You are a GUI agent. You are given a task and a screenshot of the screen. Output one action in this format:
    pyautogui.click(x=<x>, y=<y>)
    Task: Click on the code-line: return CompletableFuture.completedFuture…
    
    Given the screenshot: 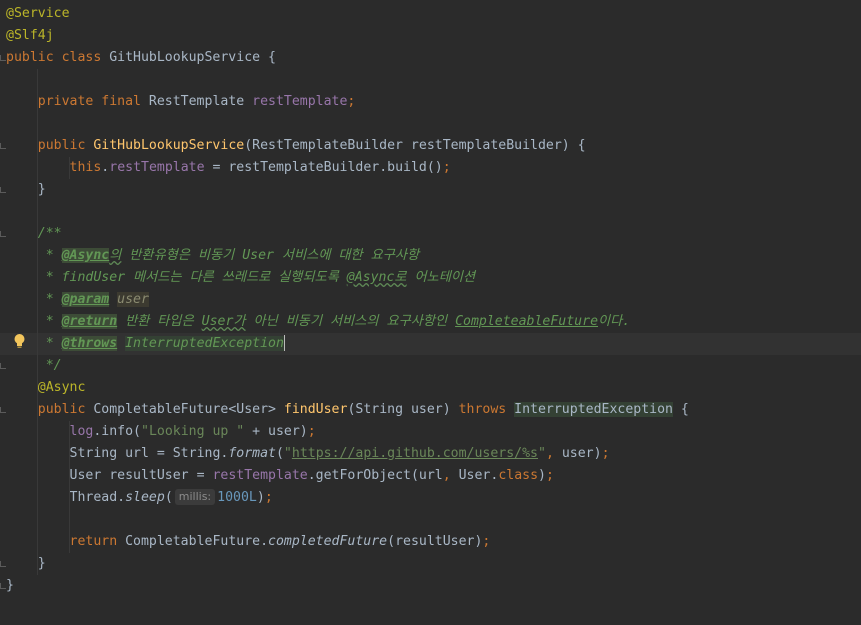 What is the action you would take?
    pyautogui.click(x=430, y=542)
    